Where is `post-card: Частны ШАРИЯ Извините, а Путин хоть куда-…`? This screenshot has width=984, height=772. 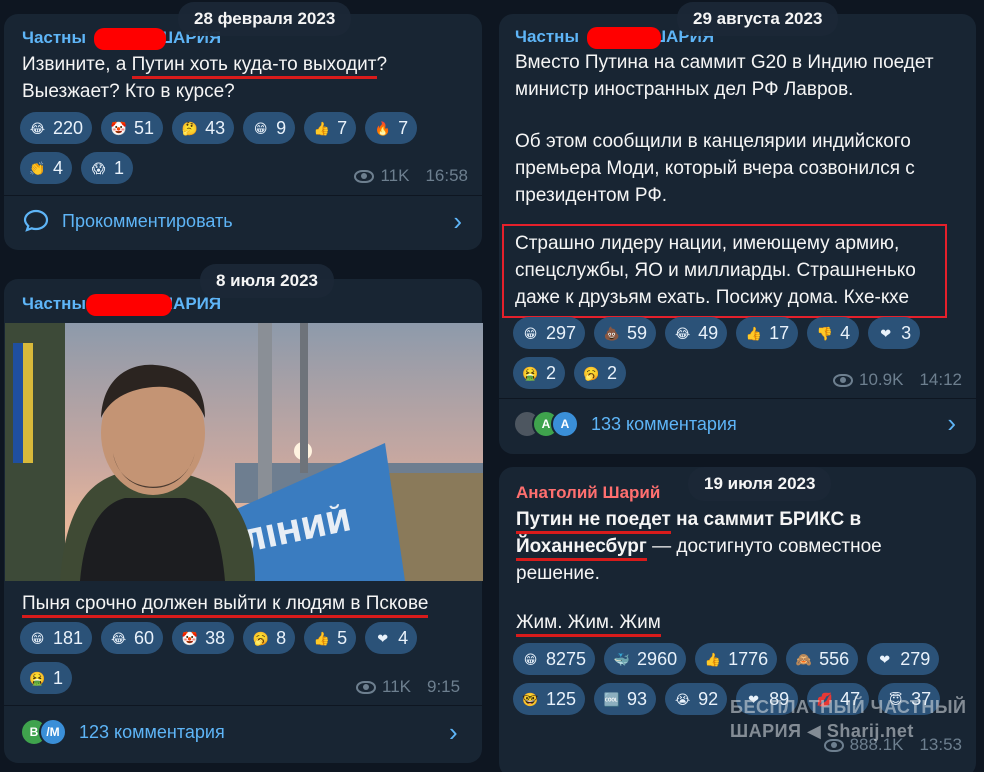 post-card: Частны ШАРИЯ Извините, а Путин хоть куда-… is located at coordinates (243, 132).